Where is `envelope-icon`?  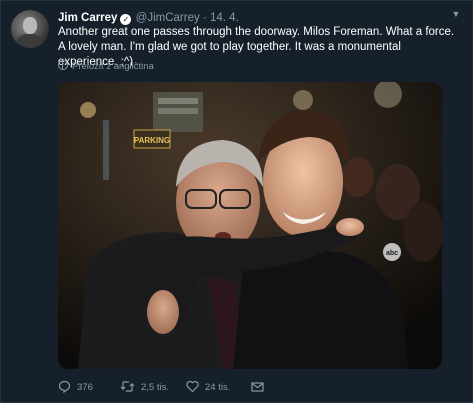 envelope-icon is located at coordinates (257, 387).